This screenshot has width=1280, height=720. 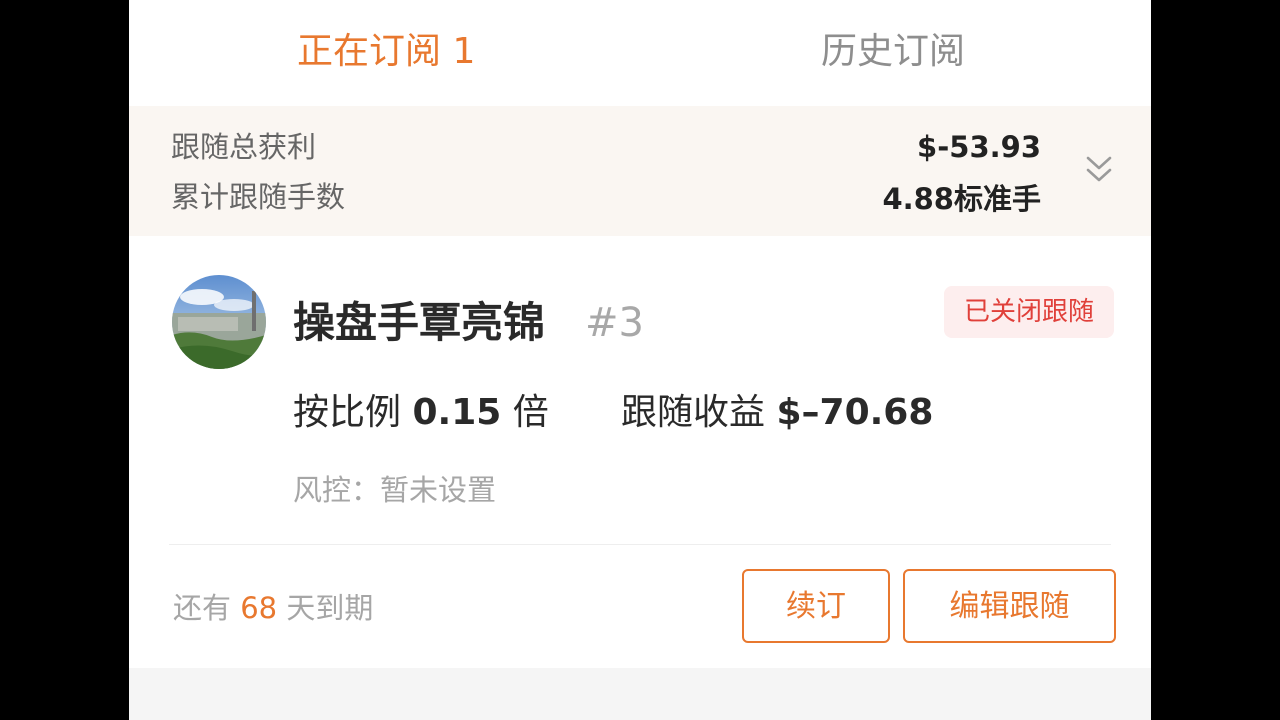 I want to click on follow-earnings: 跟随收益 $–70.68, so click(x=777, y=413).